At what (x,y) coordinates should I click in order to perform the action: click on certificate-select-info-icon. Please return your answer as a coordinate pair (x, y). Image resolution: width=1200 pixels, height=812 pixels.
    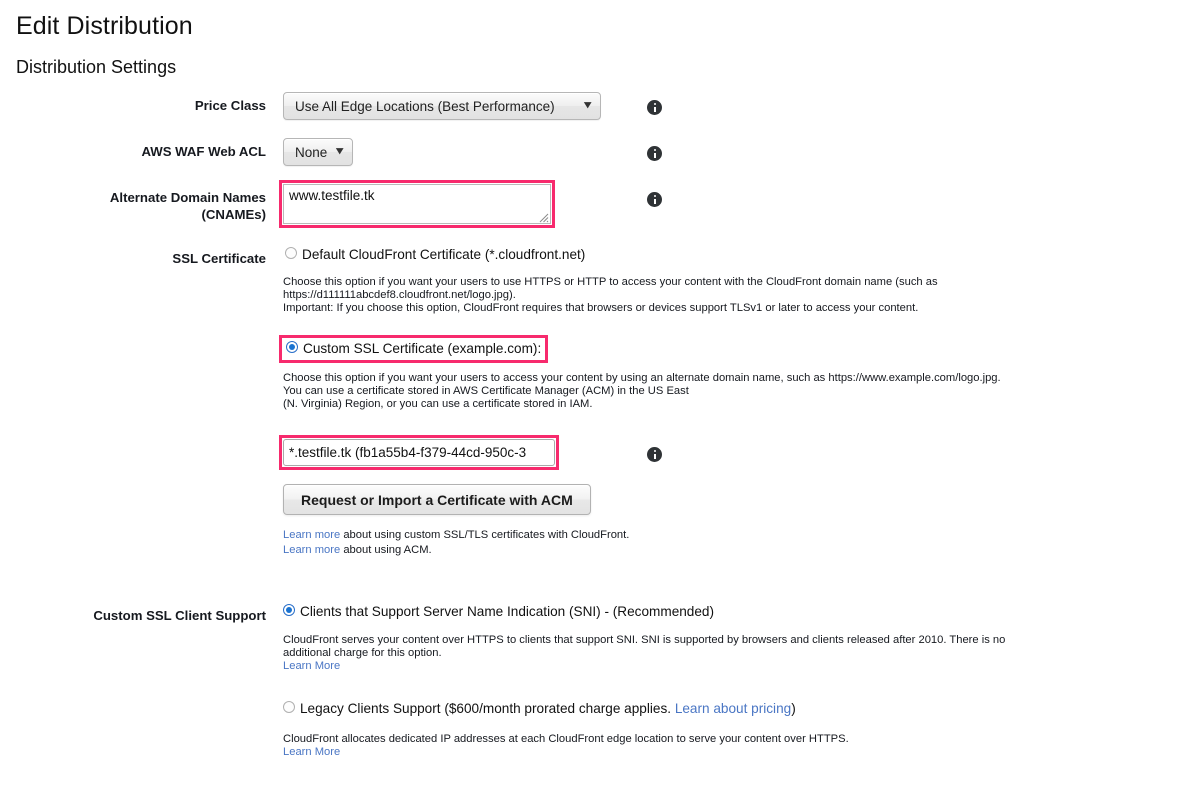
    Looking at the image, I should click on (654, 454).